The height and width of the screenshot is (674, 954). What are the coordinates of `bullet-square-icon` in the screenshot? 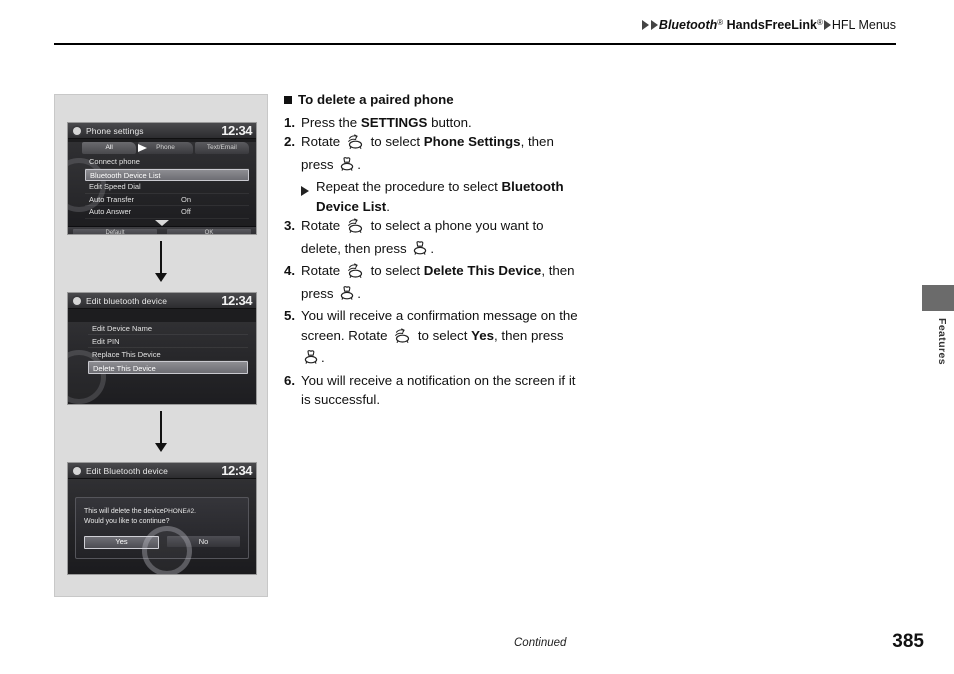 It's located at (288, 100).